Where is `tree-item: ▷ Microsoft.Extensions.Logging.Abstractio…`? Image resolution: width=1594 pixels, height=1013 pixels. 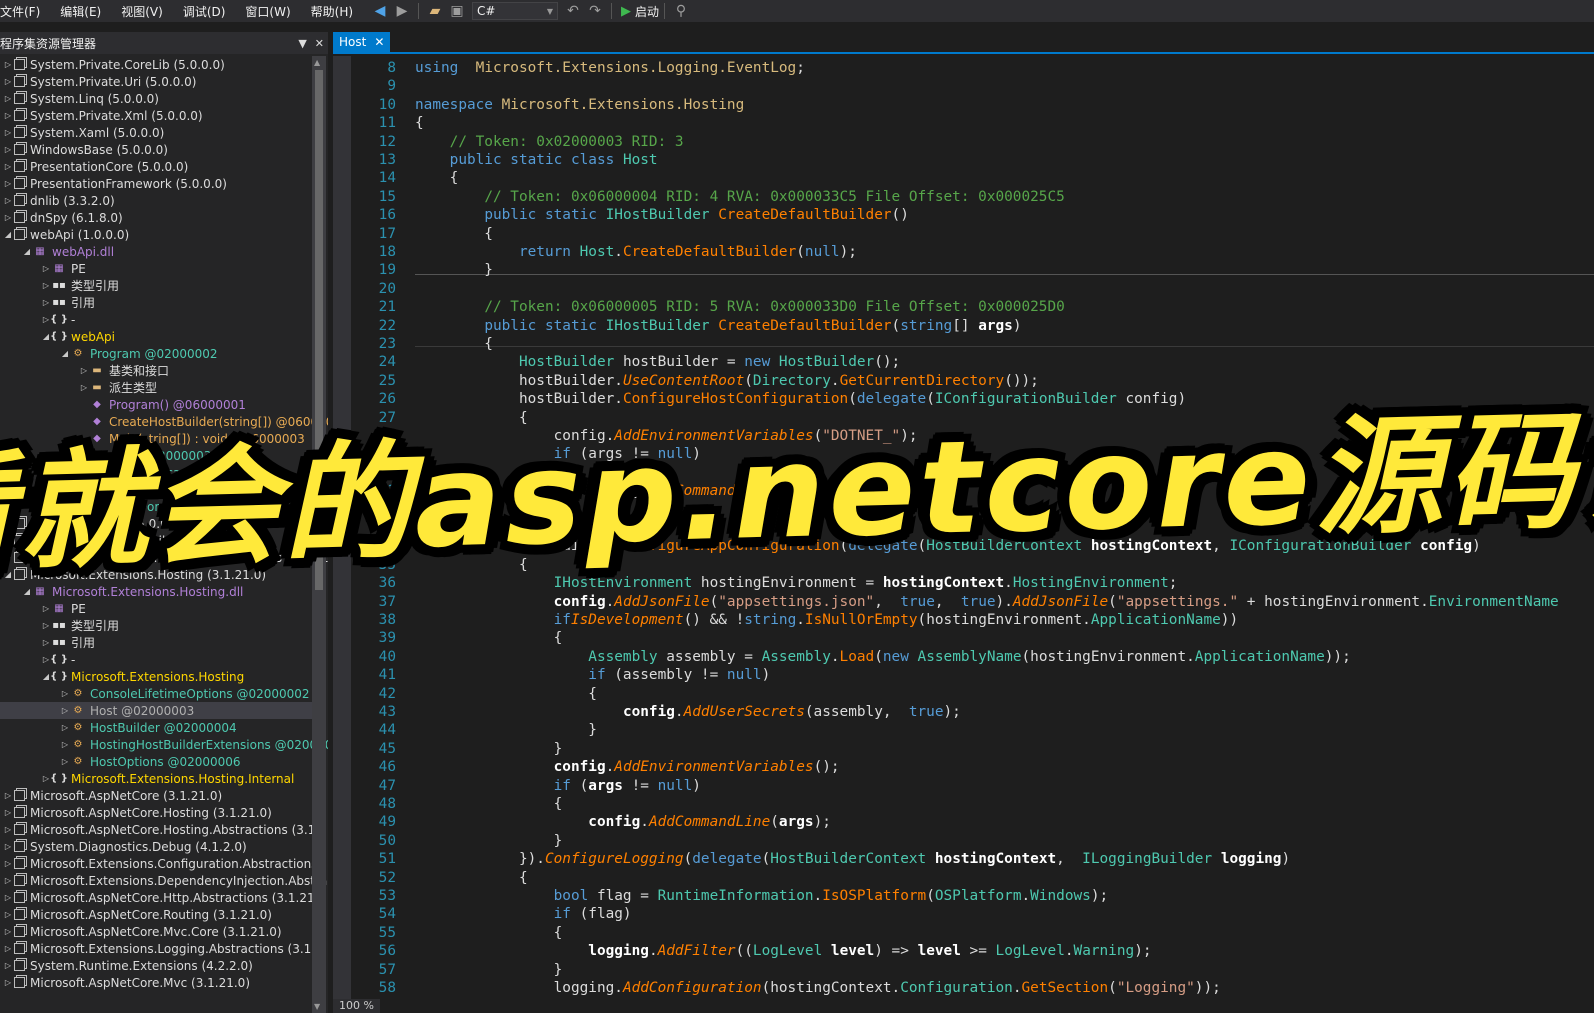
tree-item: ▷ Microsoft.Extensions.Logging.Abstractio… is located at coordinates (161, 948).